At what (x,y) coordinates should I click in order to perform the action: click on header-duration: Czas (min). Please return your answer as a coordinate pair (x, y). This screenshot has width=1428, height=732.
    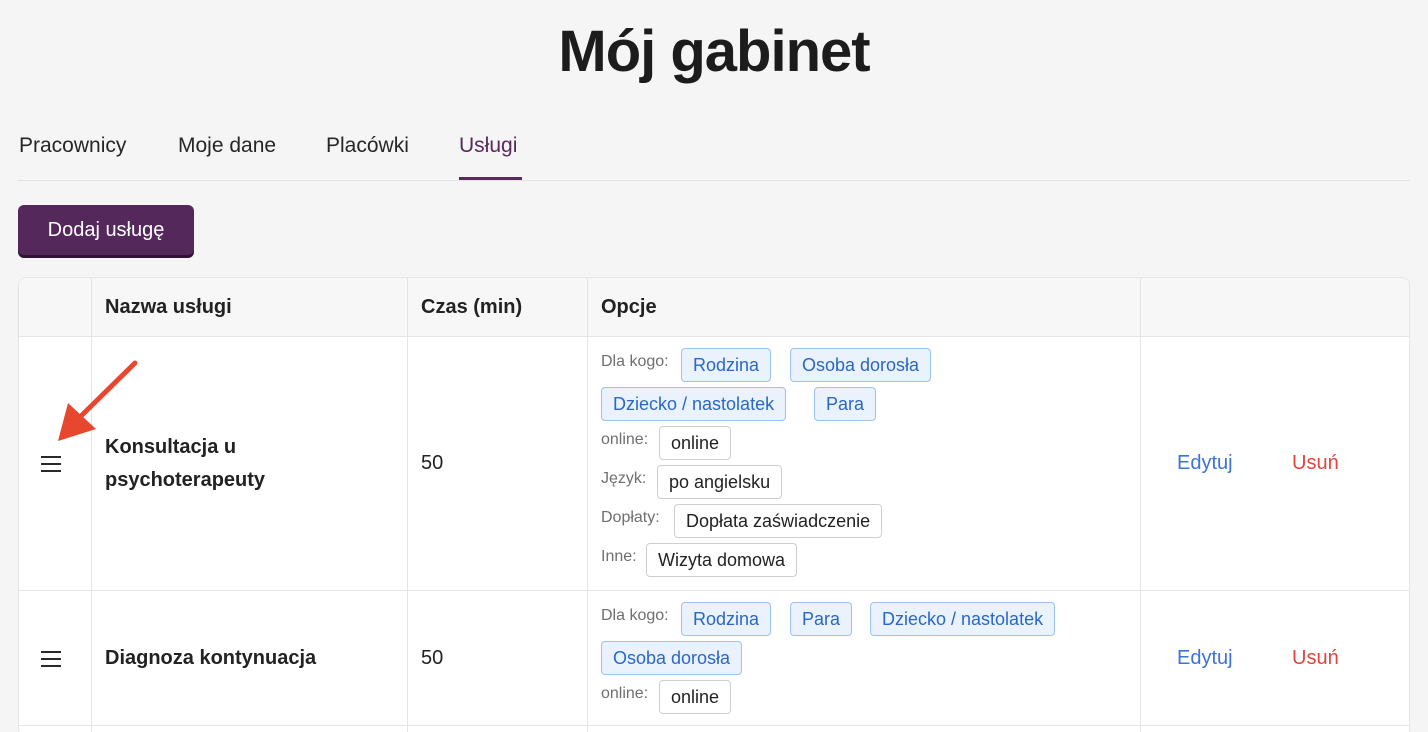
    Looking at the image, I should click on (472, 307).